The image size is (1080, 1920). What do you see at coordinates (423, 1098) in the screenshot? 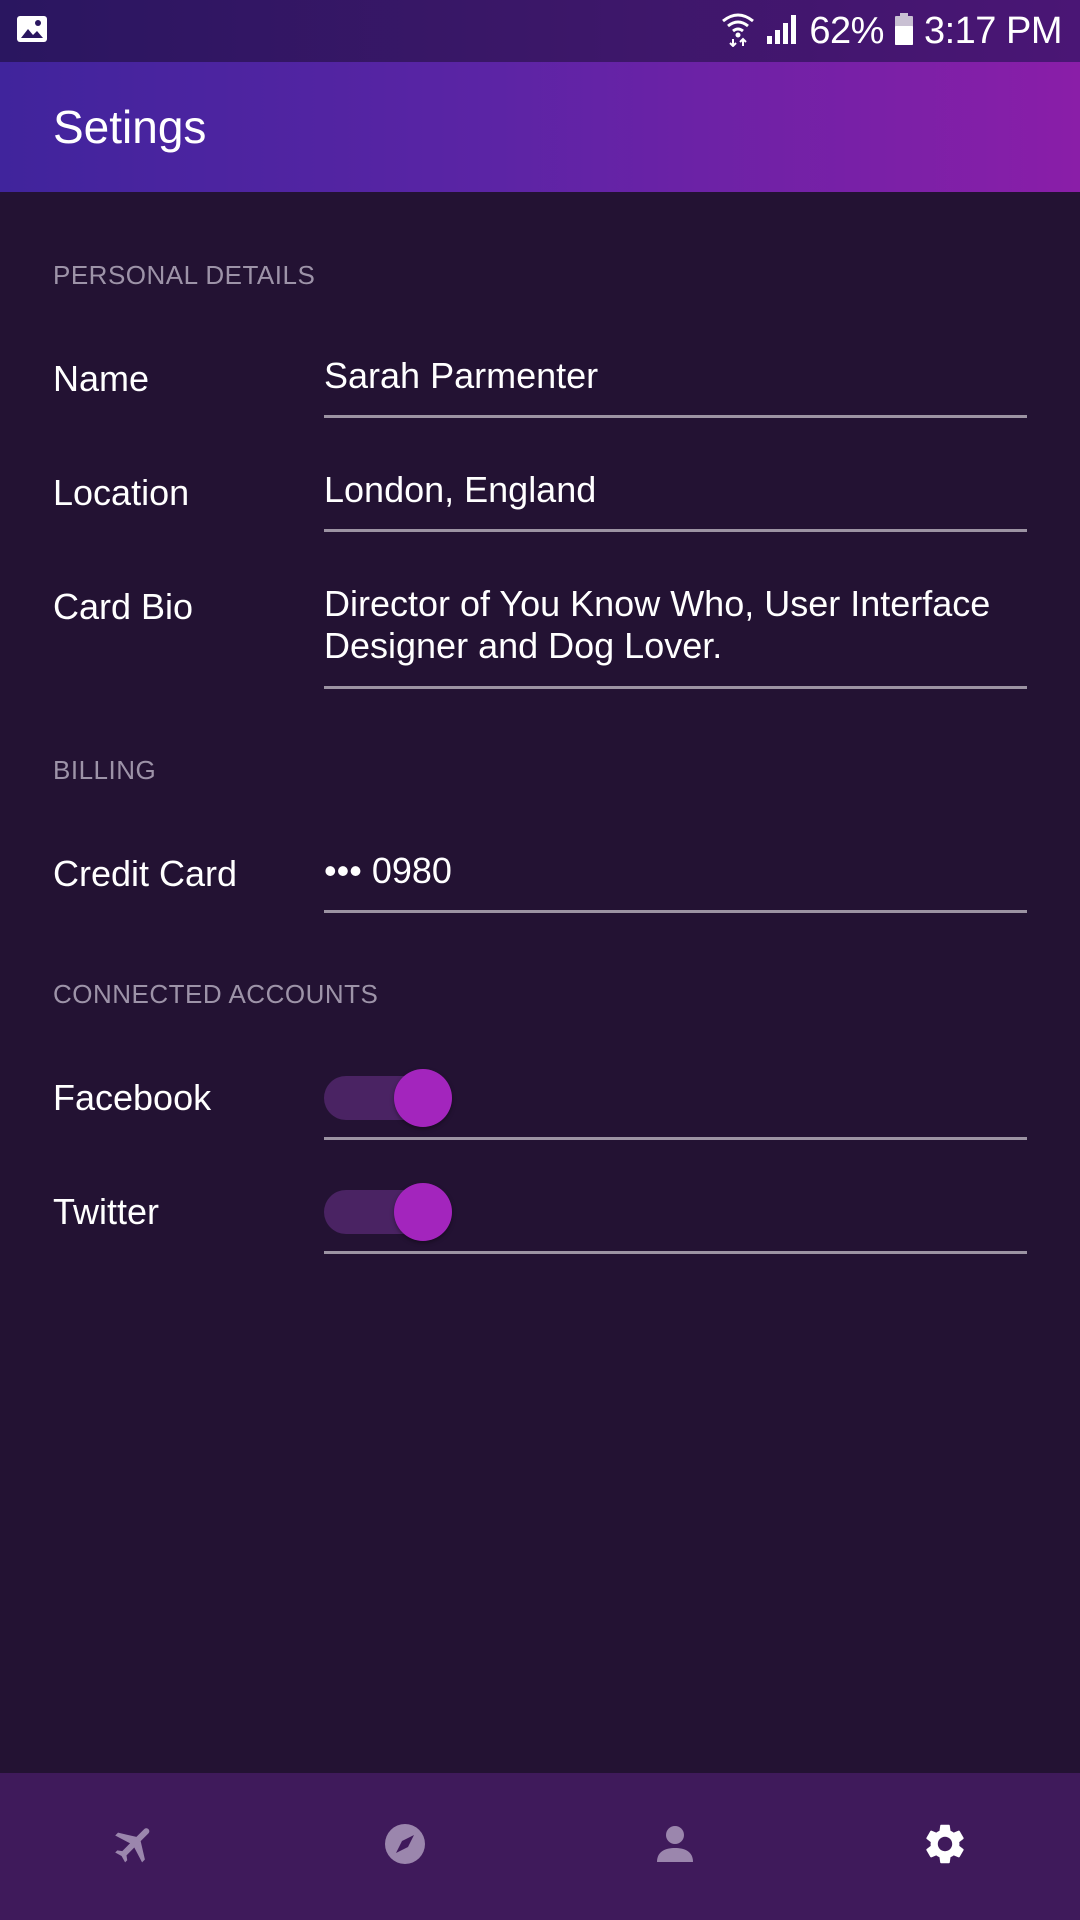
I see `facebook-toggle-thumb` at bounding box center [423, 1098].